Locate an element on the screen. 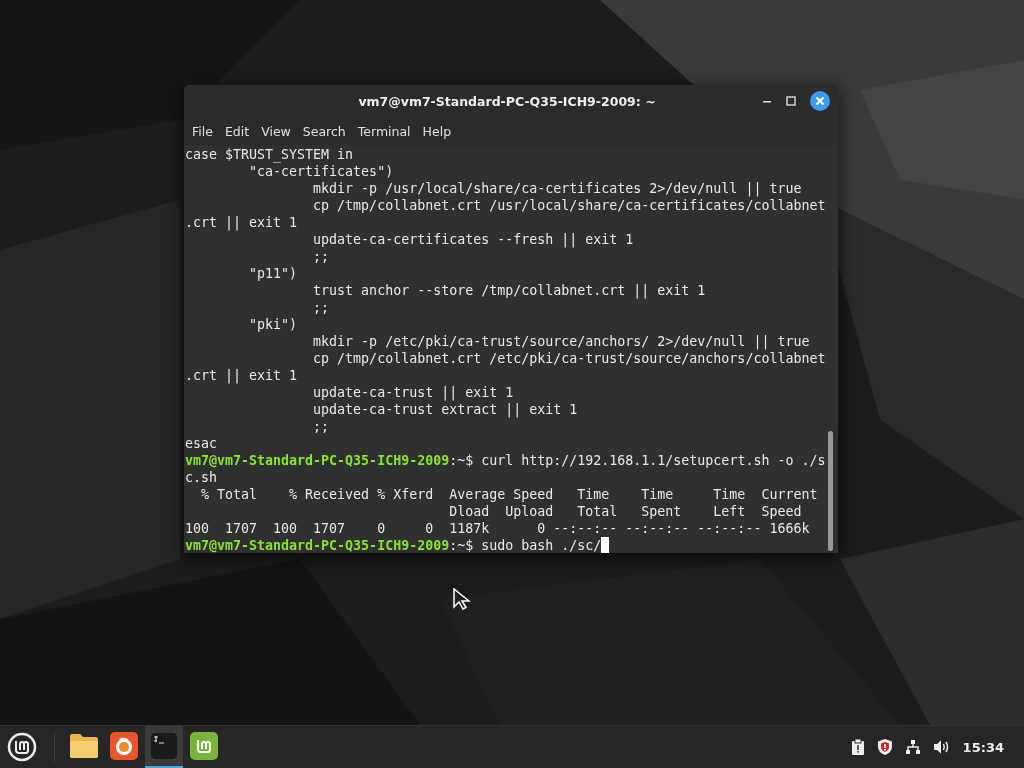 The width and height of the screenshot is (1024, 768). menu-item: Search is located at coordinates (324, 131).